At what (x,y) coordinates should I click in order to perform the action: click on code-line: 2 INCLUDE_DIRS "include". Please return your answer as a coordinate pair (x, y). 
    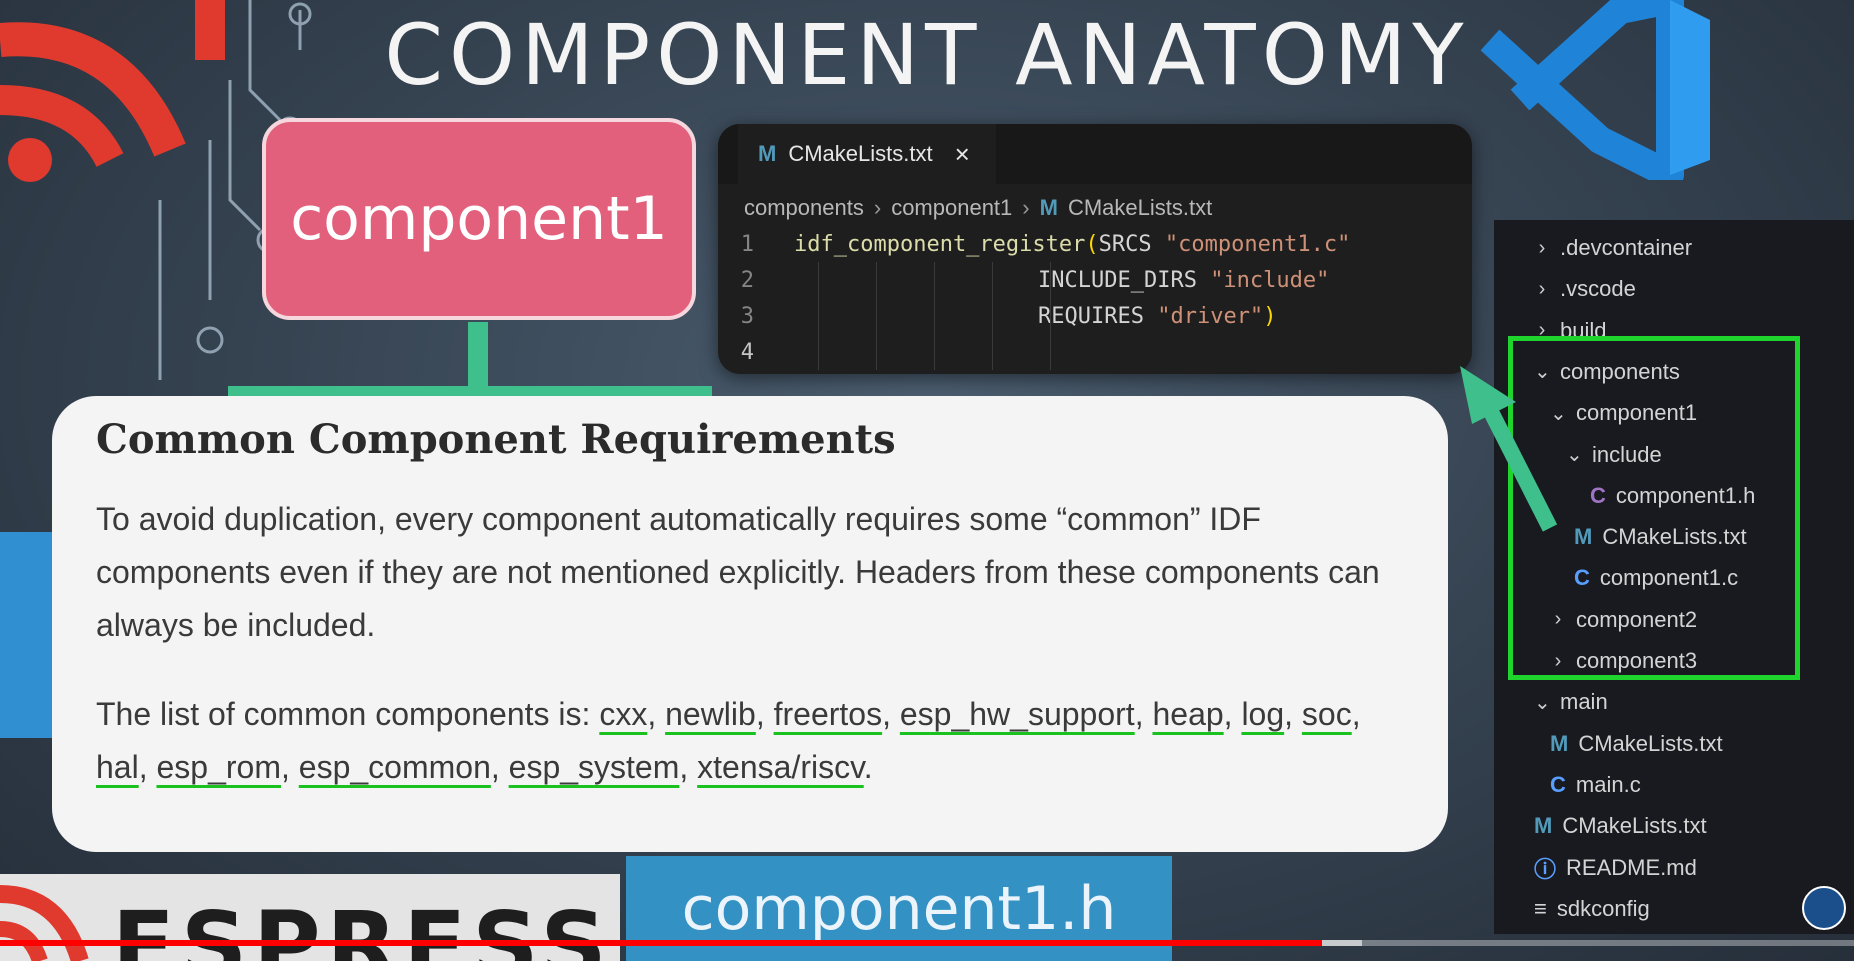
    Looking at the image, I should click on (1095, 280).